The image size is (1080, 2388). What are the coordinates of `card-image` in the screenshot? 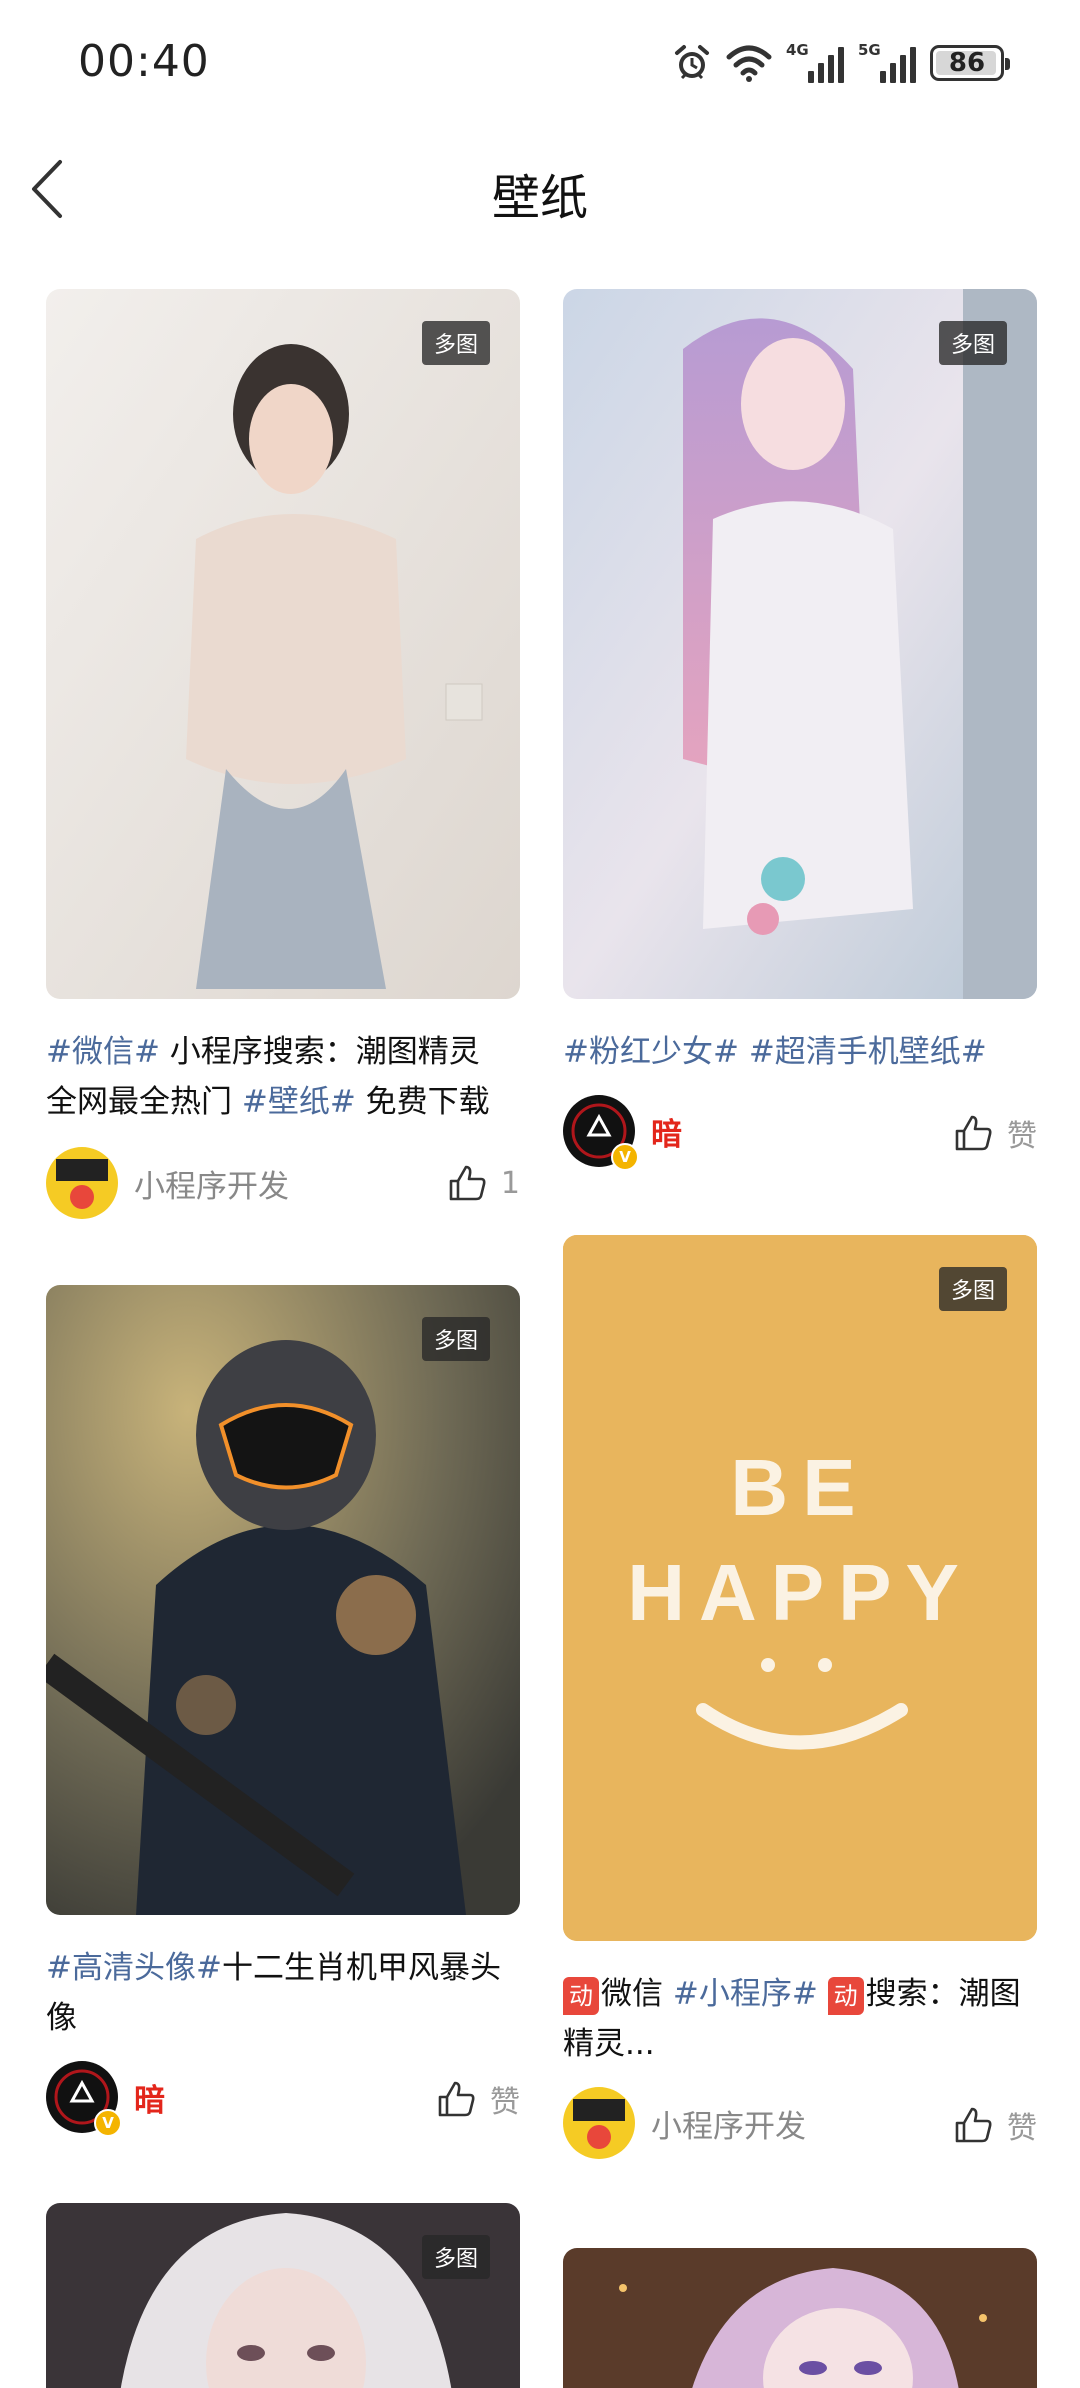 It's located at (800, 2318).